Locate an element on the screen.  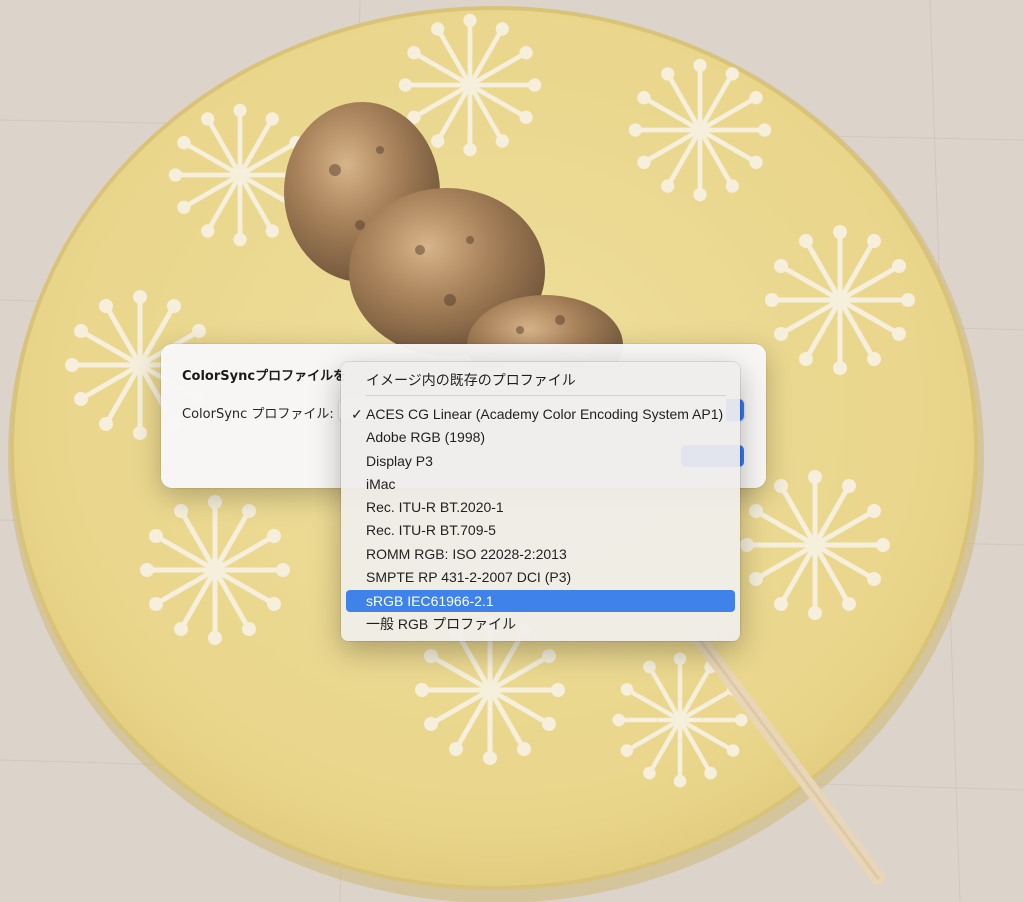
menu-item-generic-rgb: 一般 RGB プロファイル is located at coordinates (540, 624).